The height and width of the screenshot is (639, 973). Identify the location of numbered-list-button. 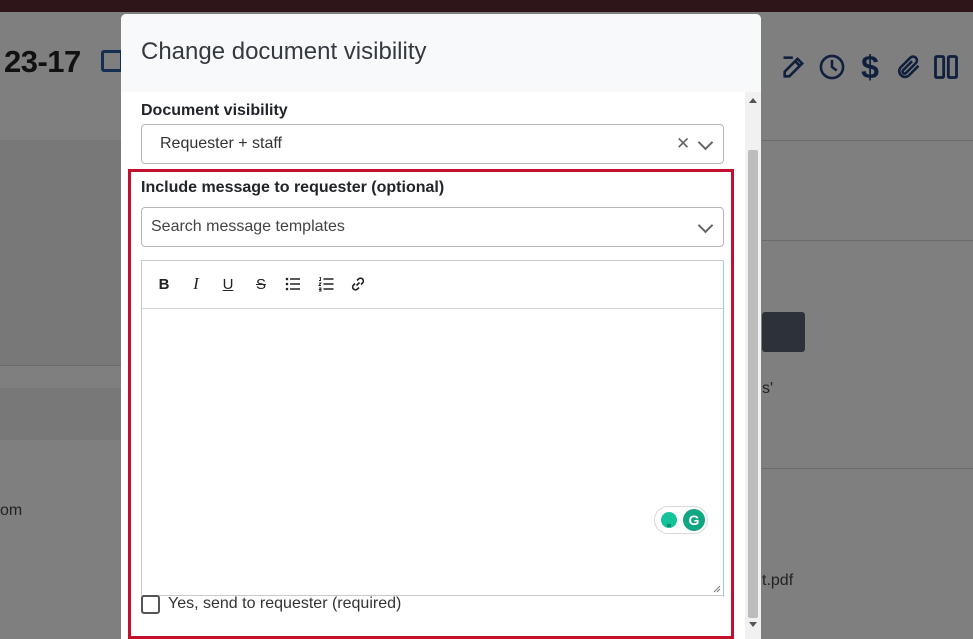
(326, 284).